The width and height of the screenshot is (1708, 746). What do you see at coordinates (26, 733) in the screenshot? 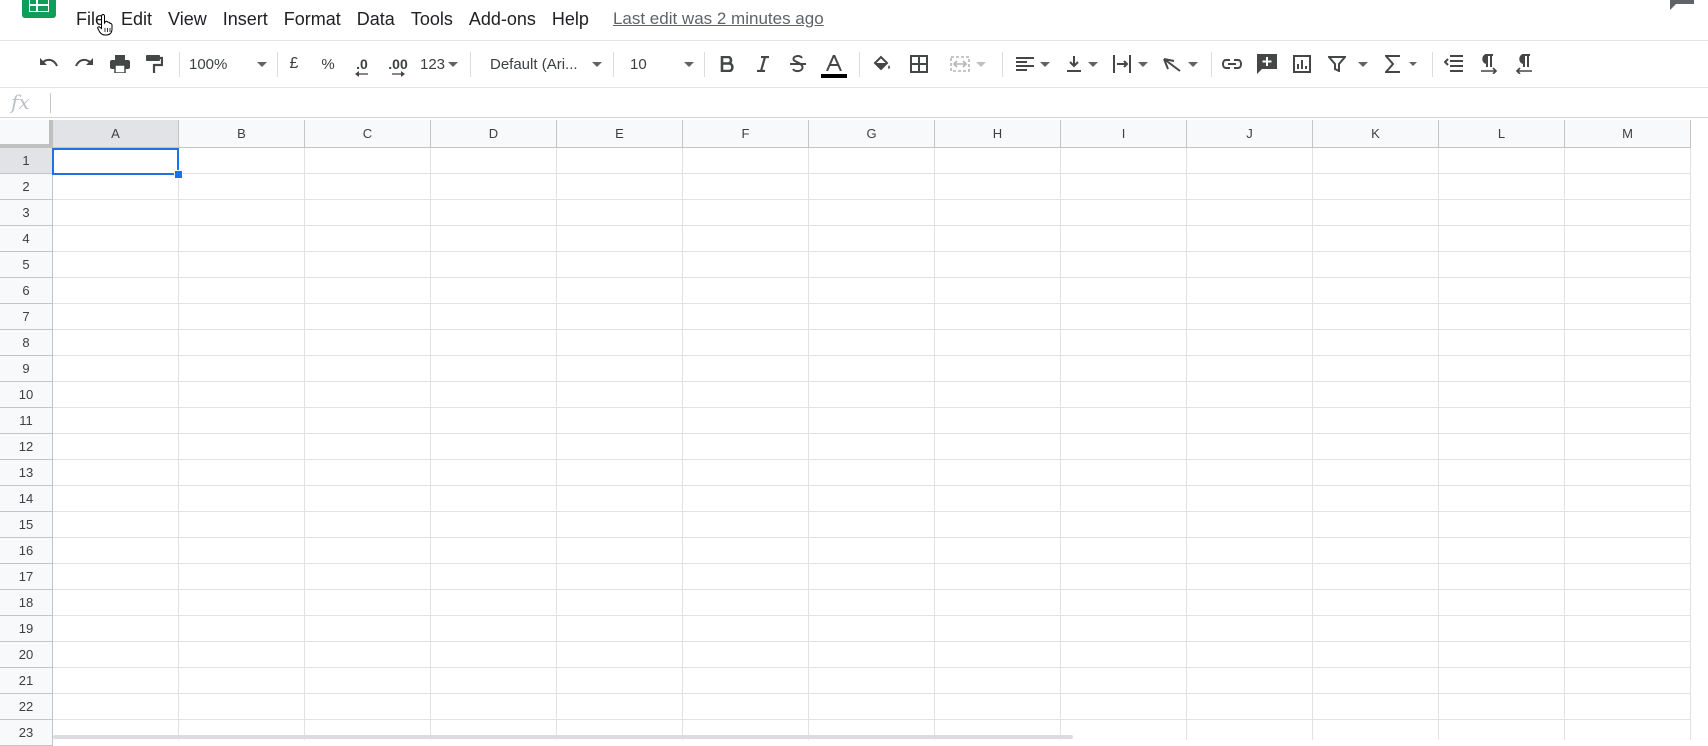
I see `row-header: 23` at bounding box center [26, 733].